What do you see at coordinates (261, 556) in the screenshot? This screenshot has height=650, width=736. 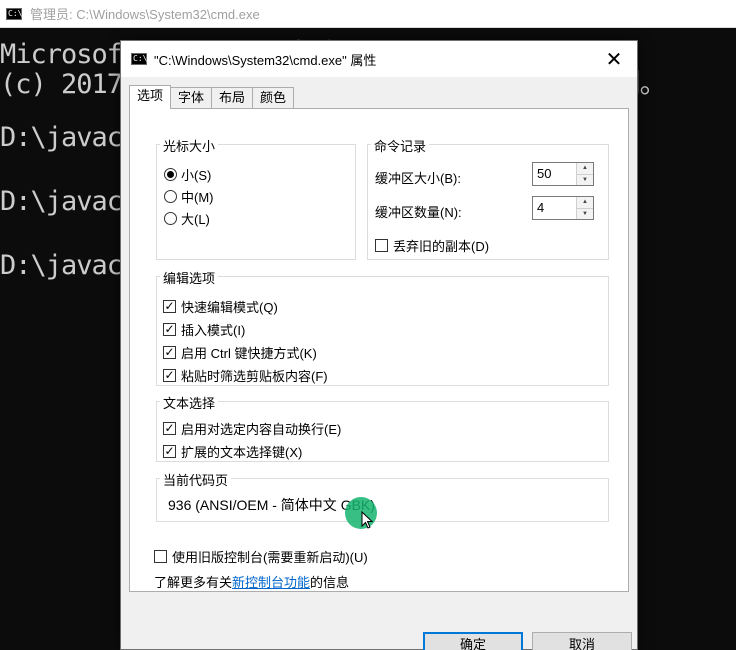 I see `legacy-console-checkbox: 使用旧版控制台(需要重新启动)(U)` at bounding box center [261, 556].